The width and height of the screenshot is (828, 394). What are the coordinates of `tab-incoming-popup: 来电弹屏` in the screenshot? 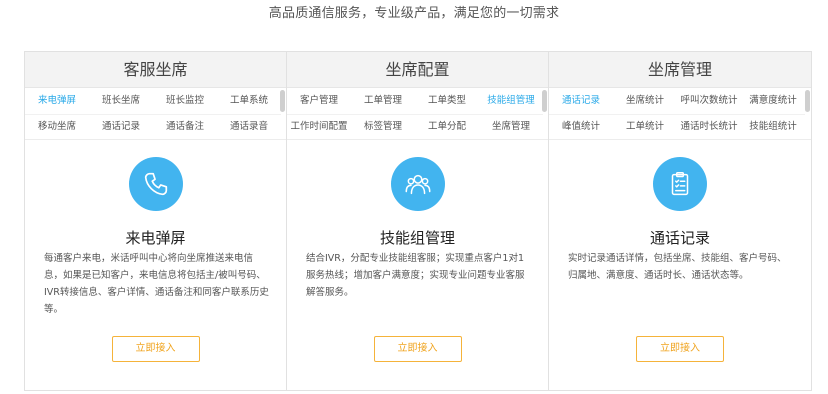 It's located at (57, 101).